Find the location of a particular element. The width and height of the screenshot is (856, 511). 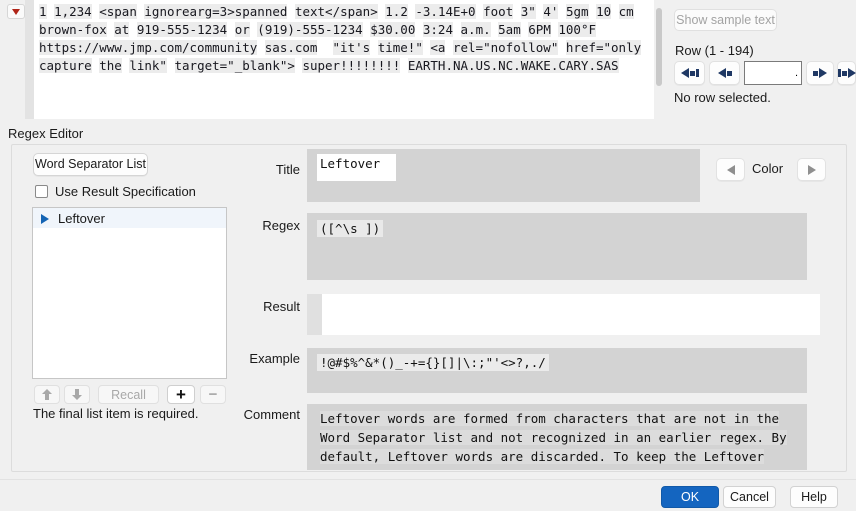

left-triangle-icon is located at coordinates (730, 169).